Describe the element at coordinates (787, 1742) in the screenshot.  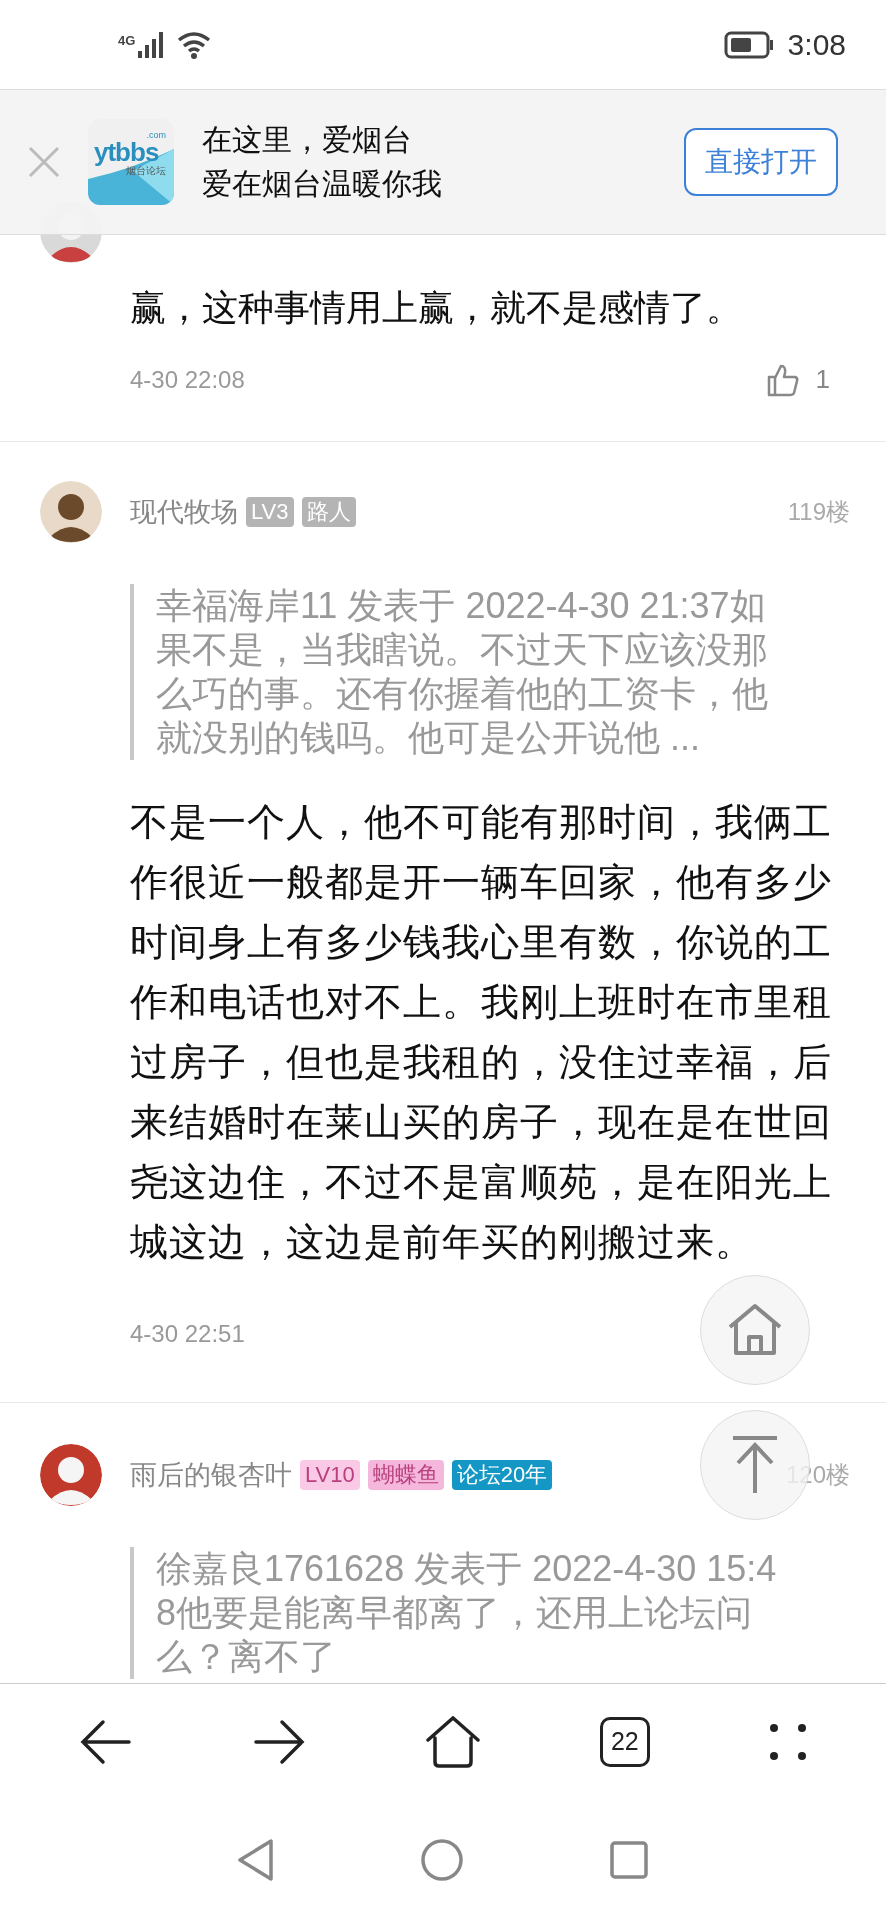
I see `menu-icon` at that location.